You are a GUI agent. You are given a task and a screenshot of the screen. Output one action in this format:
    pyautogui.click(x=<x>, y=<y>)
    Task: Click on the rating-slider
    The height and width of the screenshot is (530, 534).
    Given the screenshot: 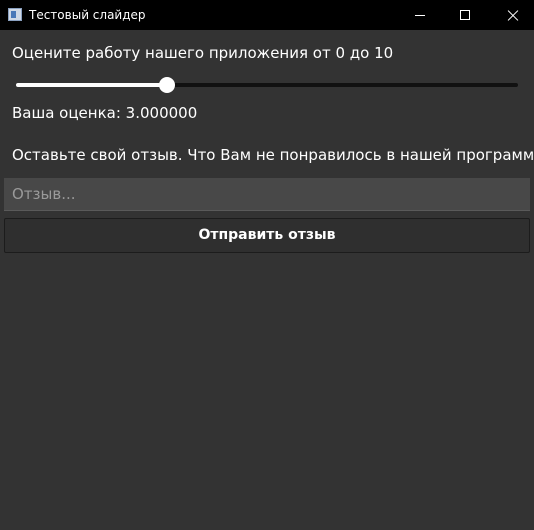 What is the action you would take?
    pyautogui.click(x=267, y=85)
    